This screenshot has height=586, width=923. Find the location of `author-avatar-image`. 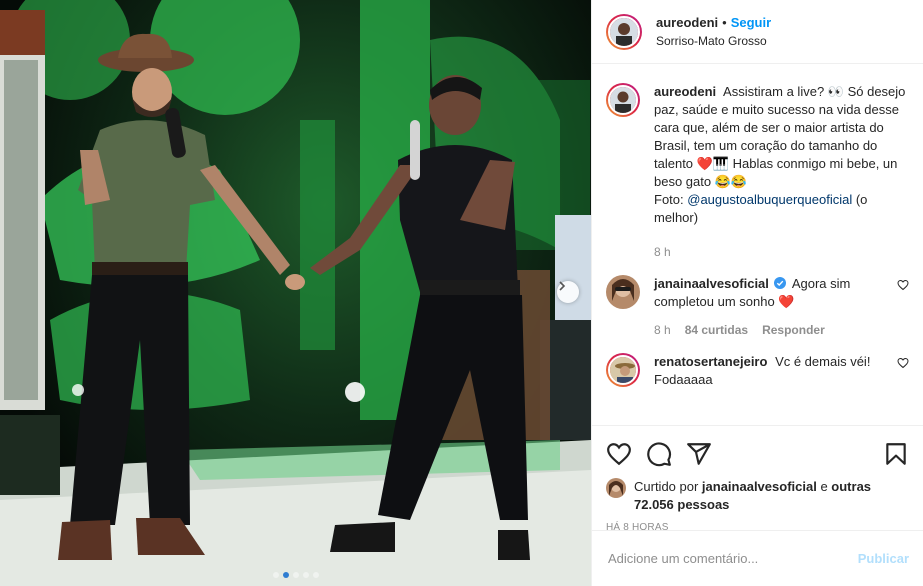

author-avatar-image is located at coordinates (624, 31).